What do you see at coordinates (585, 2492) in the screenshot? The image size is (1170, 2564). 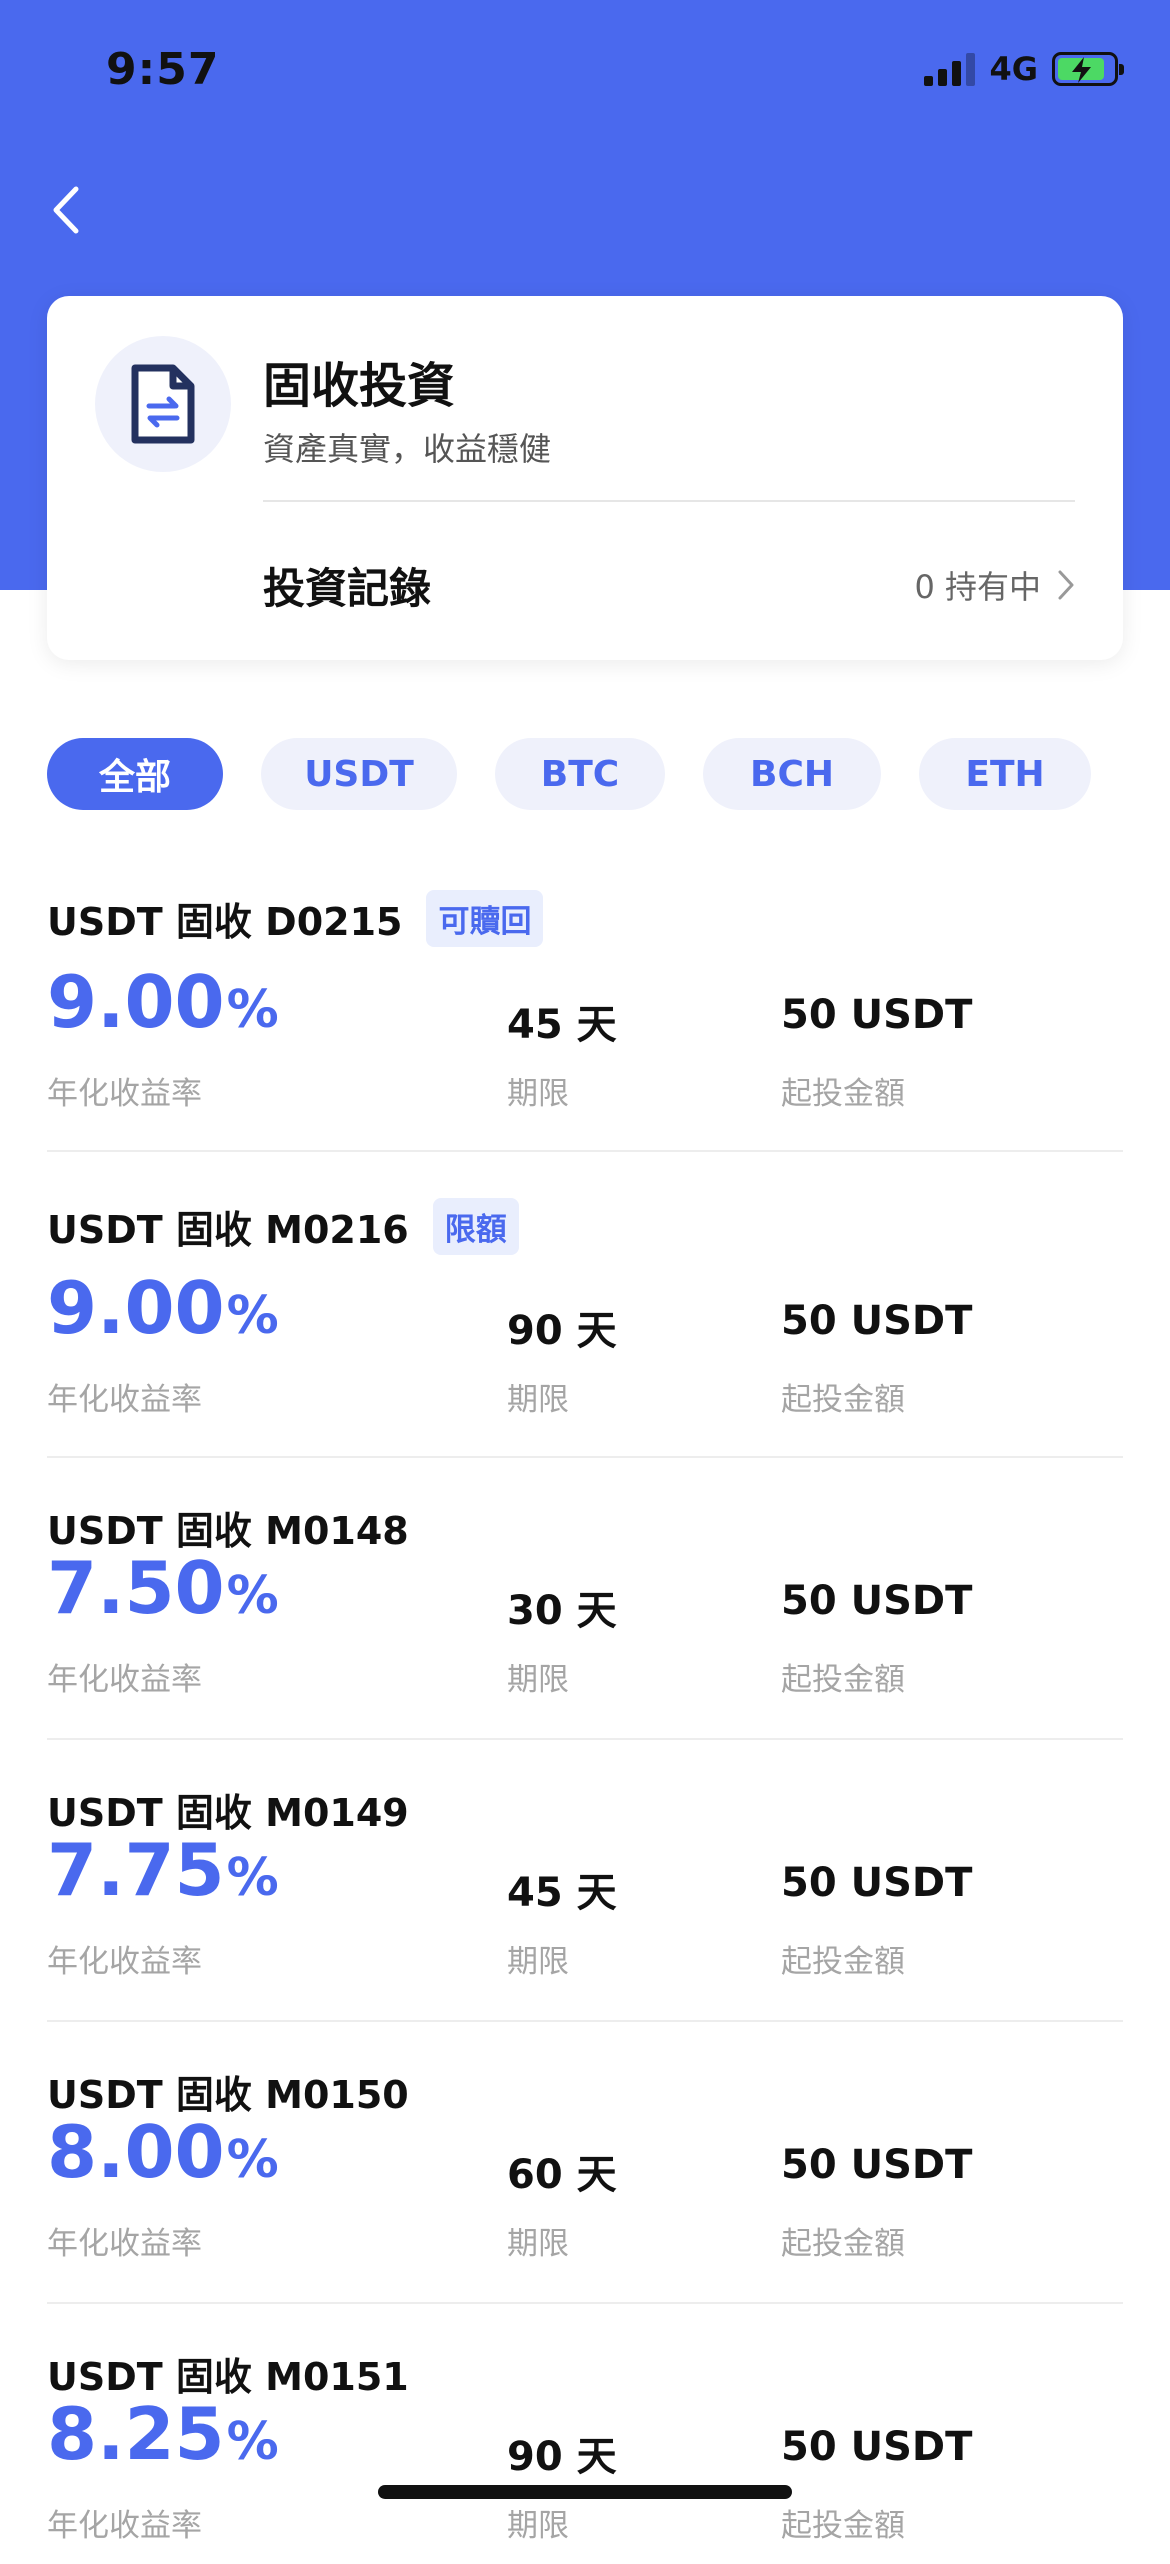 I see `home-indicator` at bounding box center [585, 2492].